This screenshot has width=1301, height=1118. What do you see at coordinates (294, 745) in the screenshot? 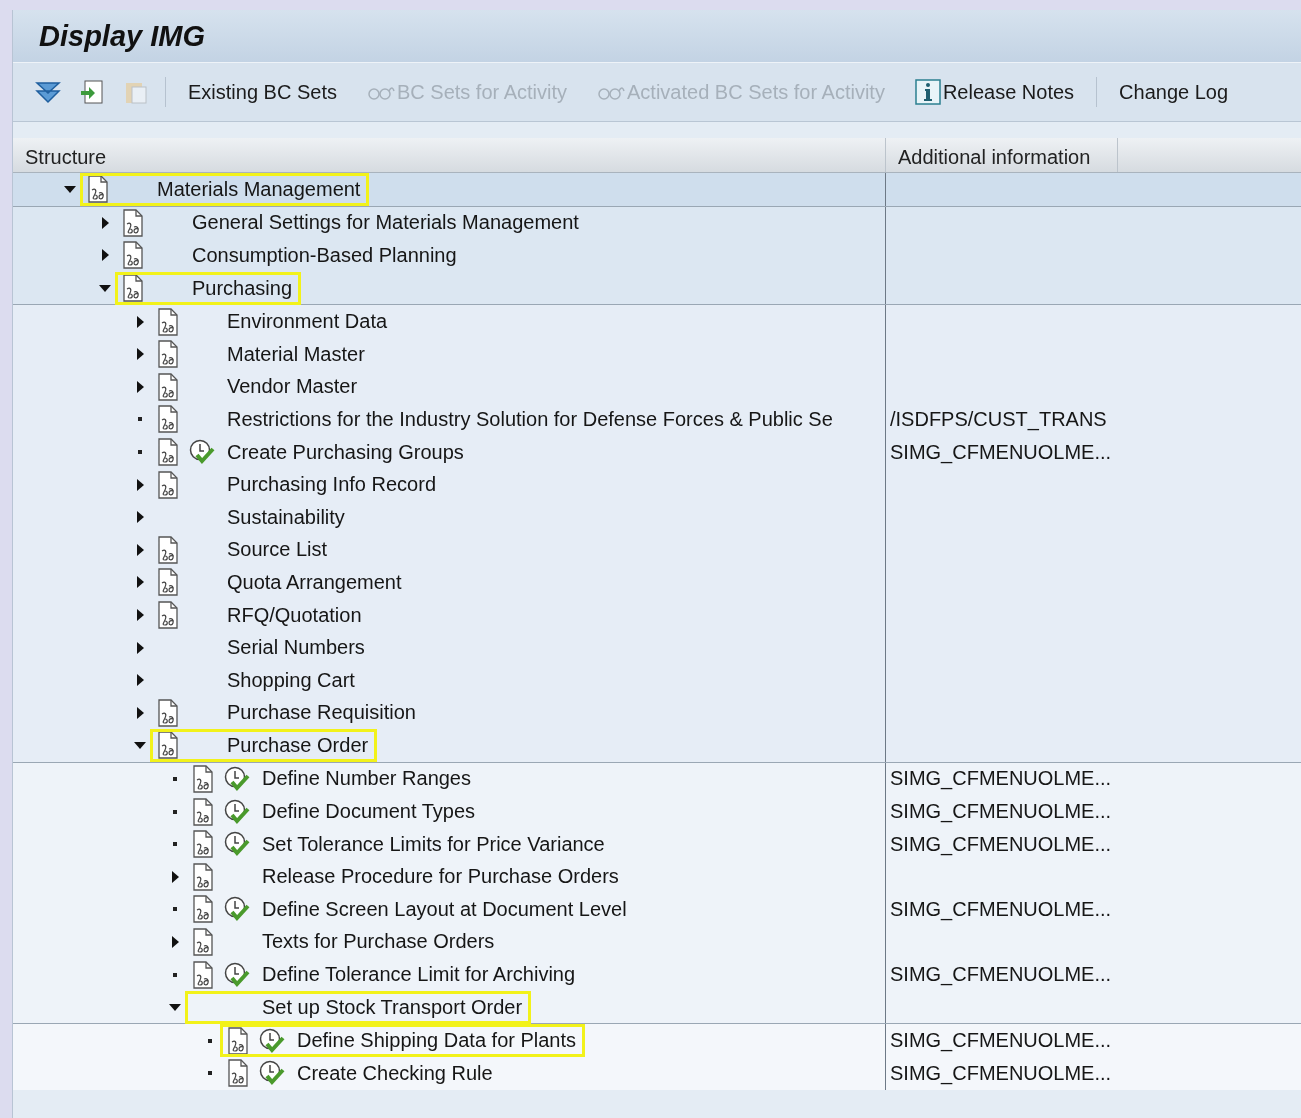
I see `tree-item-label: Purchase Order` at bounding box center [294, 745].